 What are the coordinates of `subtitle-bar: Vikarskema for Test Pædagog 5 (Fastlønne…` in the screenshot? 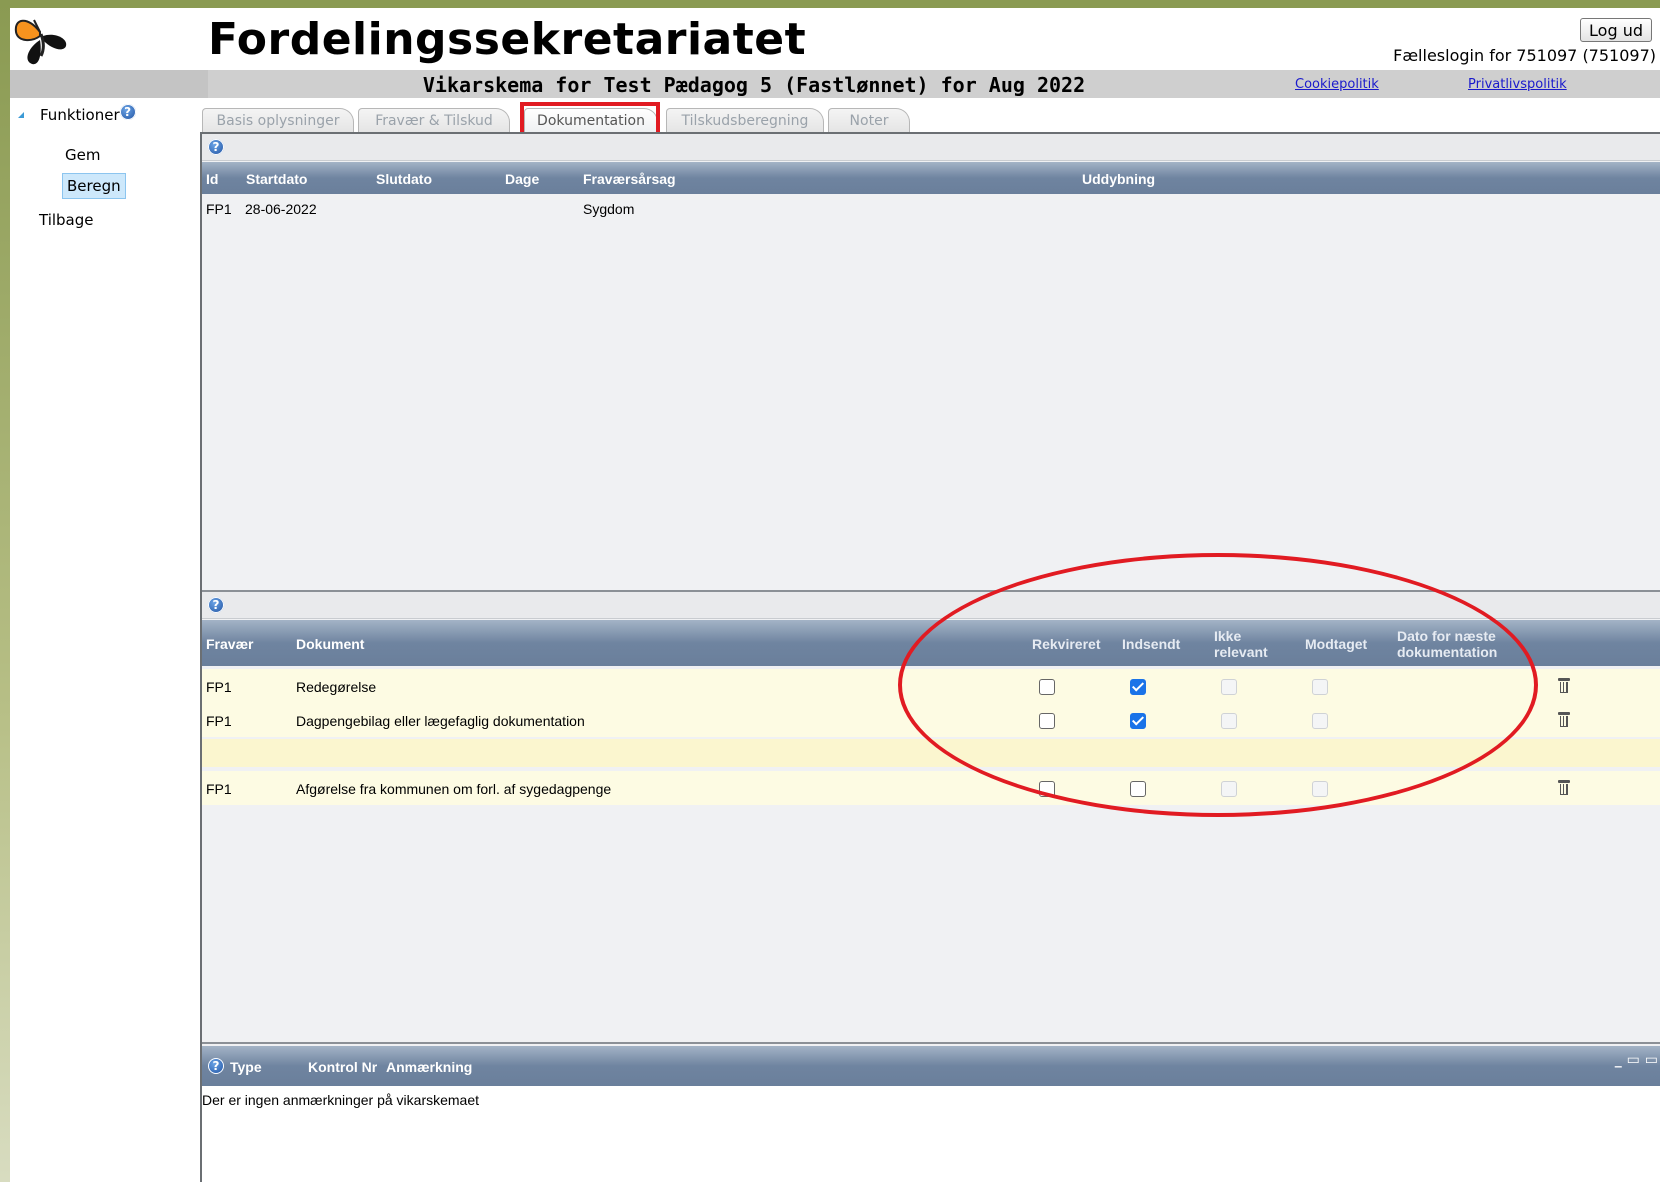 It's located at (835, 84).